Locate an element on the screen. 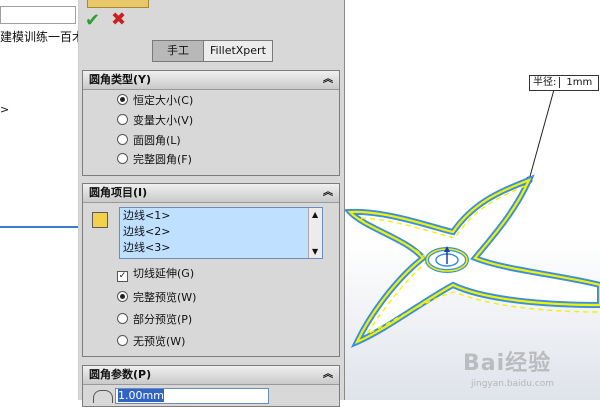  radio-full-round: 完整圆角(F) is located at coordinates (154, 160).